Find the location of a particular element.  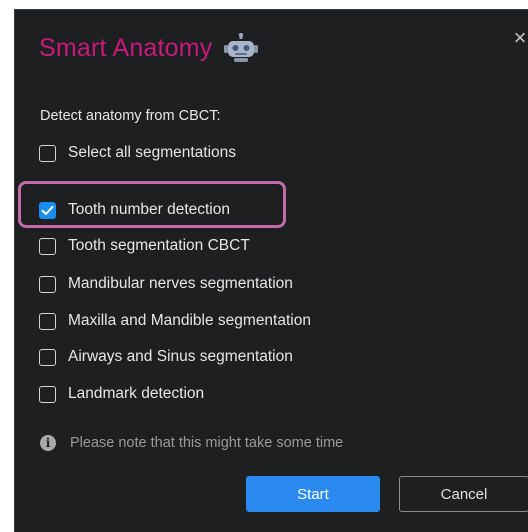

section-label: Detect anatomy from CBCT: is located at coordinates (130, 116).